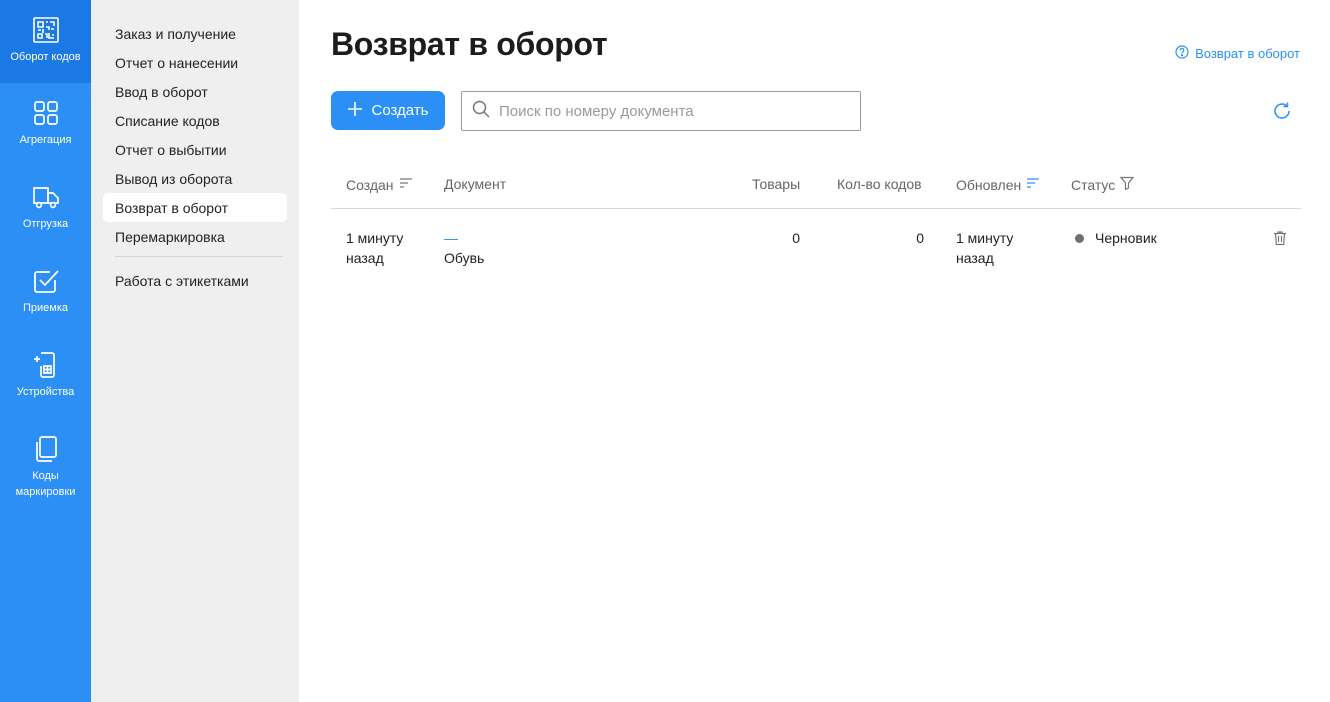  I want to click on document-number-link: —, so click(464, 238).